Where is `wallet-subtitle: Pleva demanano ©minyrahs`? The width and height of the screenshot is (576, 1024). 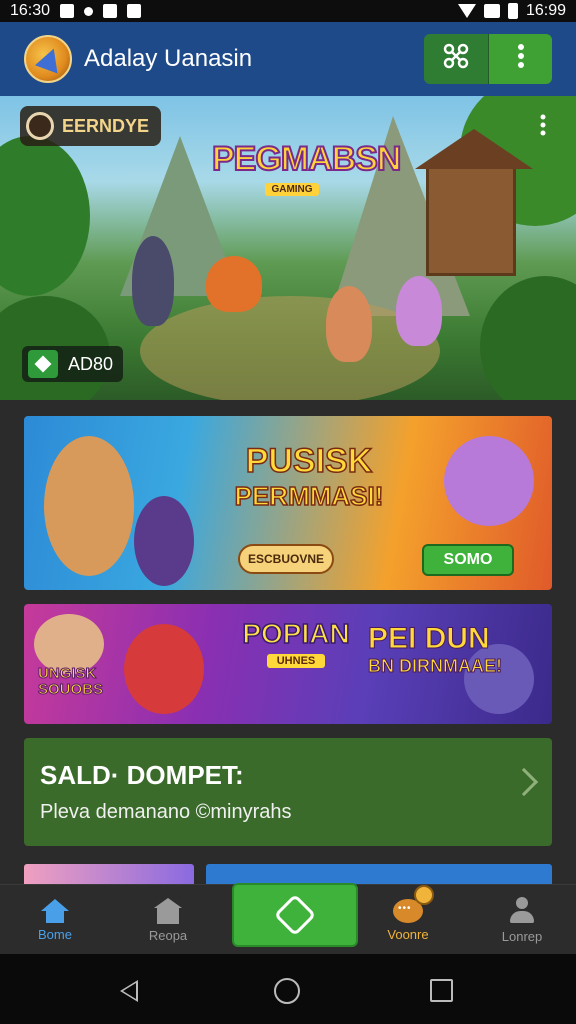 wallet-subtitle: Pleva demanano ©minyrahs is located at coordinates (166, 812).